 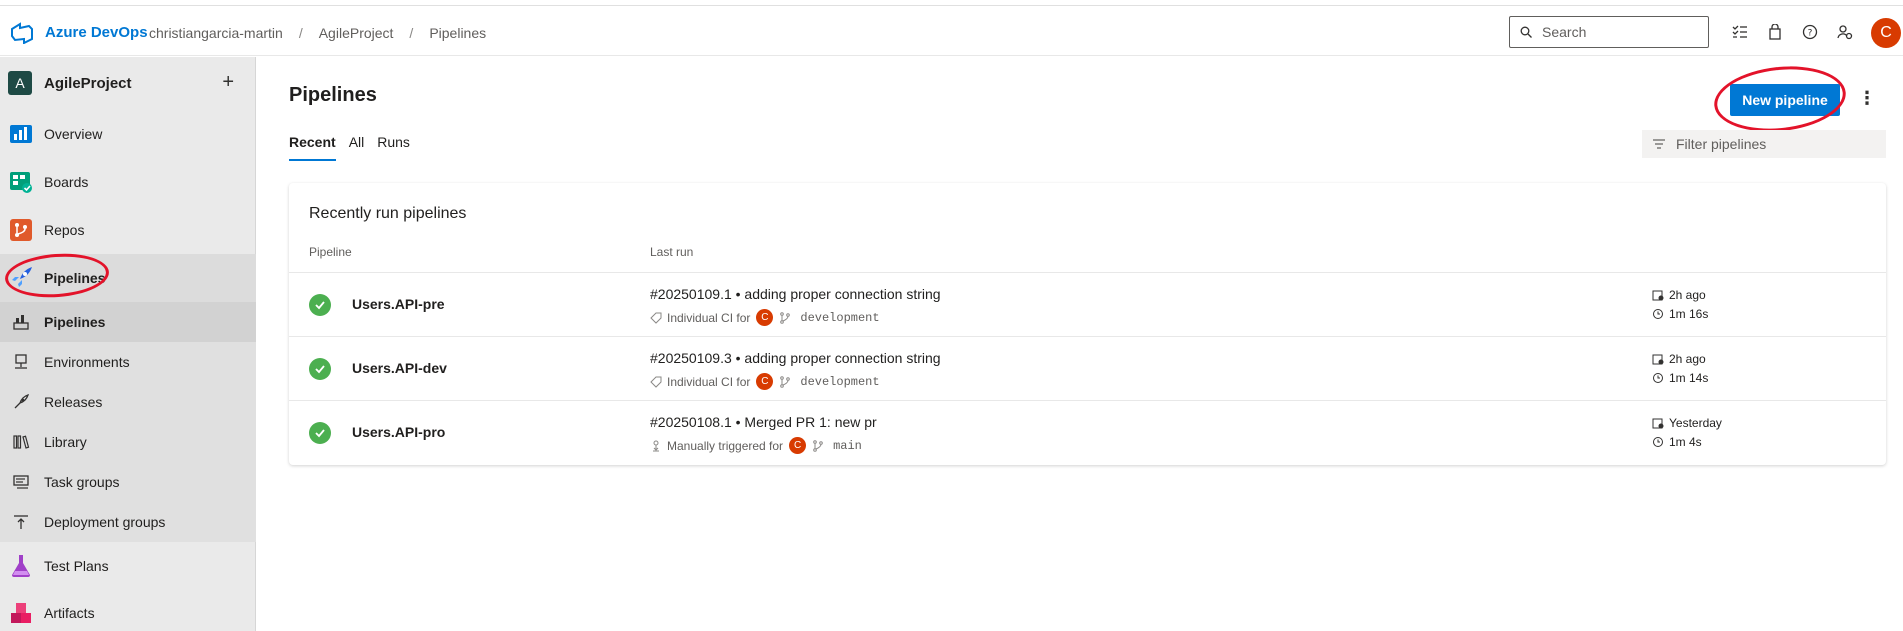 I want to click on tab-recent: Recent, so click(x=312, y=147).